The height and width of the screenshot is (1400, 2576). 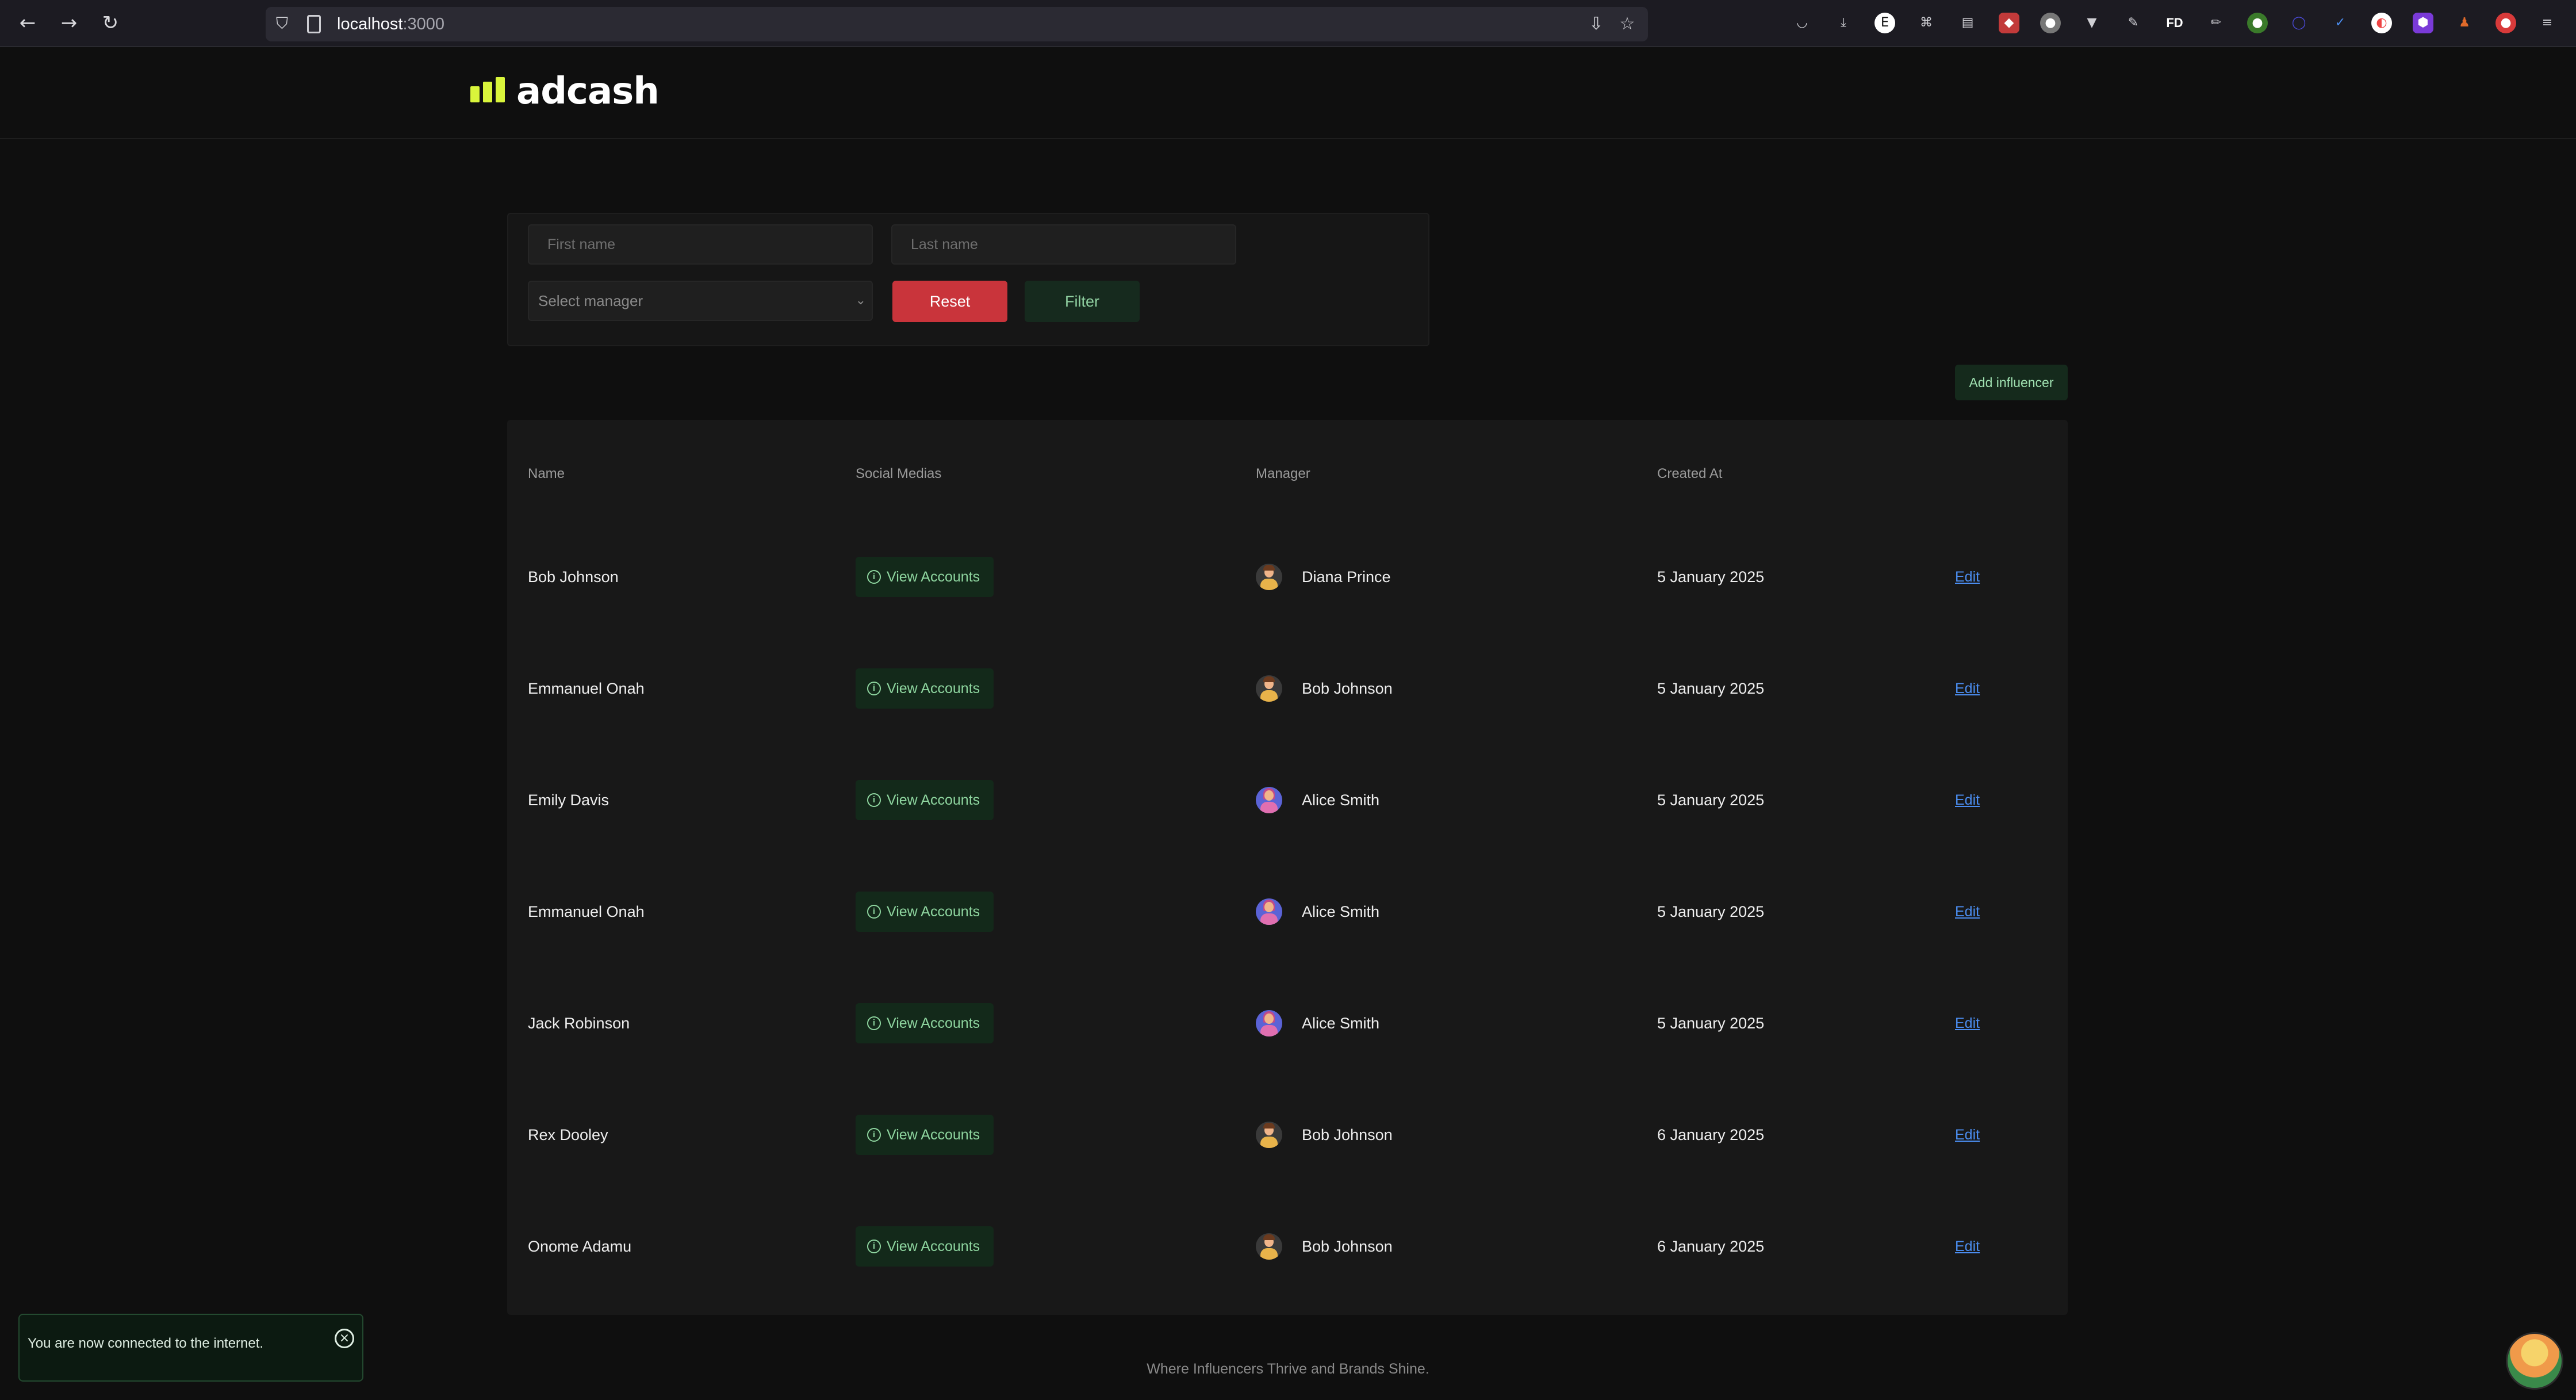 What do you see at coordinates (146, 1344) in the screenshot?
I see `toast-message: You are now connected to the internet.` at bounding box center [146, 1344].